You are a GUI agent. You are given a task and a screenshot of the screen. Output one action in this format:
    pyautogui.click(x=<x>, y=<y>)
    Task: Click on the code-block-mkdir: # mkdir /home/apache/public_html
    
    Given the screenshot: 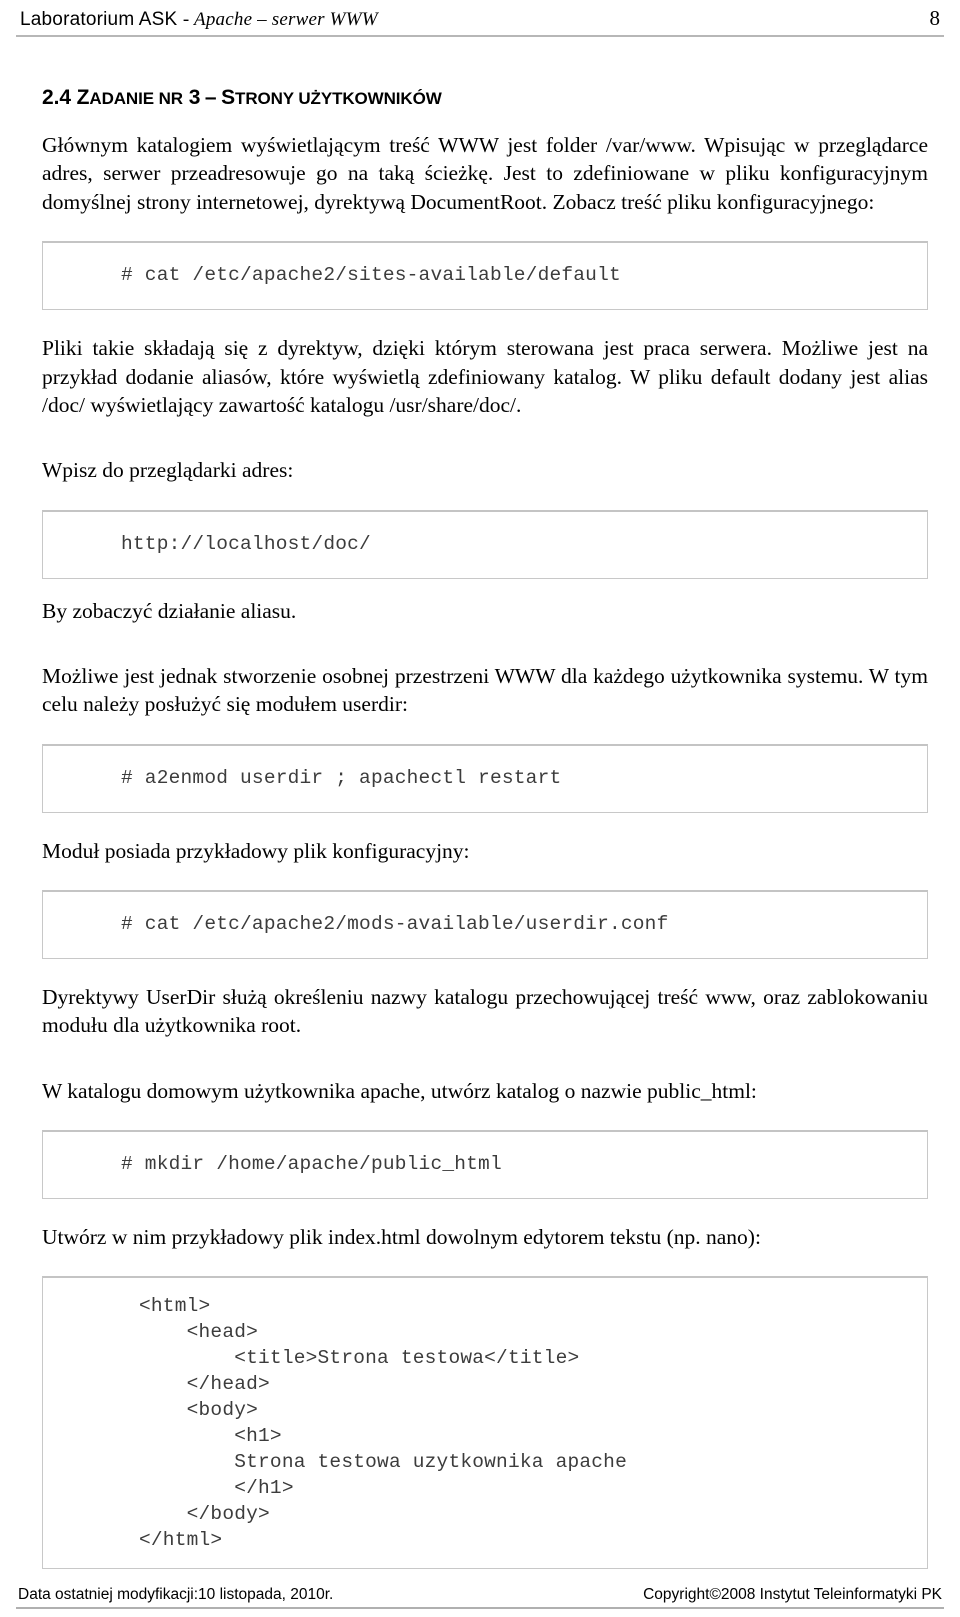 What is the action you would take?
    pyautogui.click(x=485, y=1164)
    